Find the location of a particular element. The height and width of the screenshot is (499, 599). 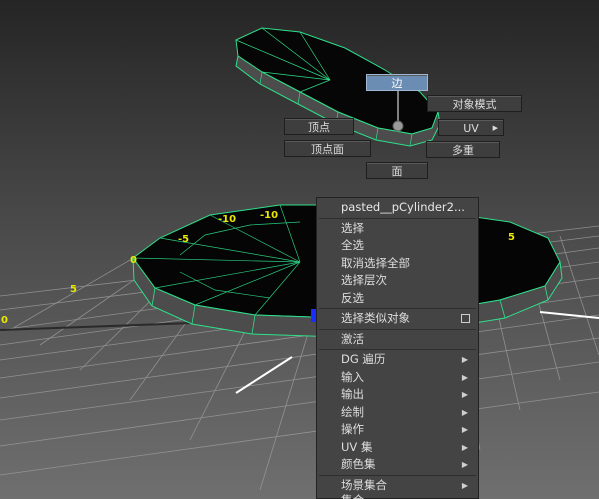

menu-item-select-similar: 选择类似对象 is located at coordinates (397, 319).